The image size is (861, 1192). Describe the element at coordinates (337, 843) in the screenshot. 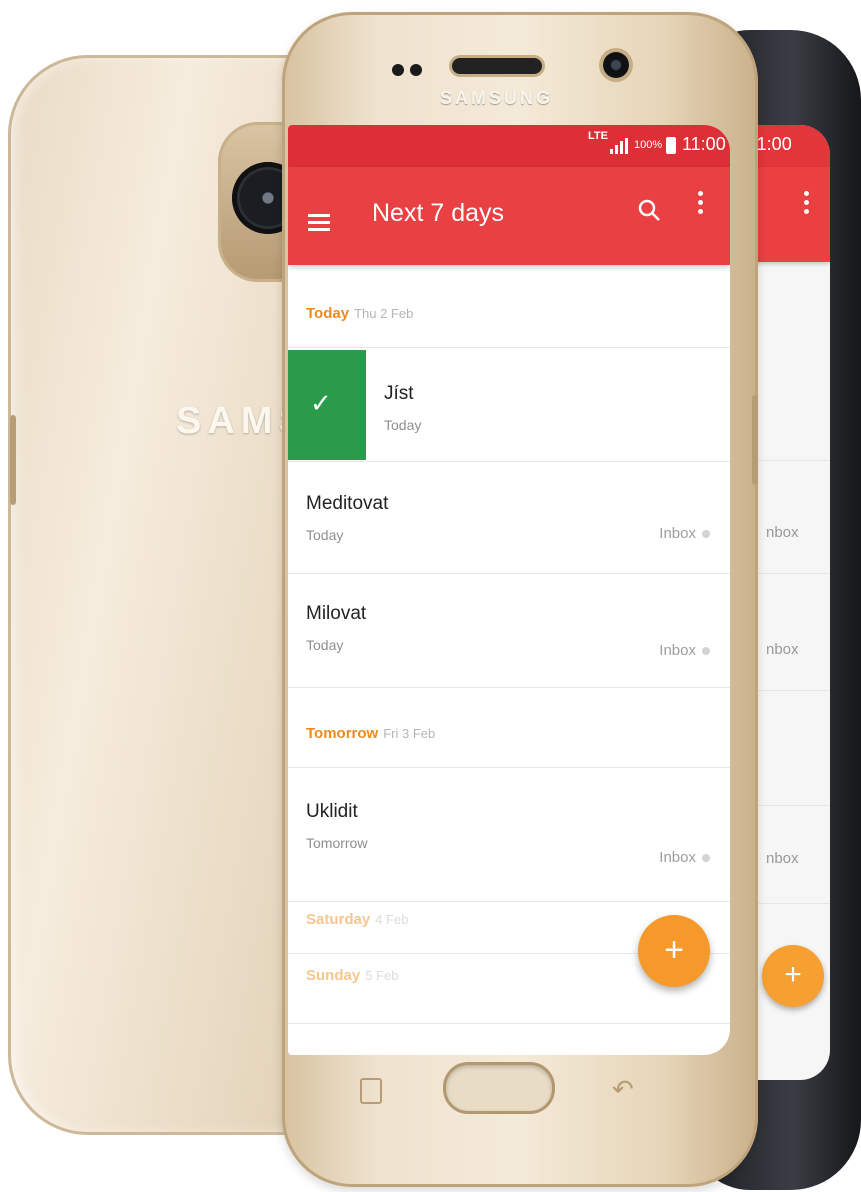

I see `task-due: Tomorrow` at that location.